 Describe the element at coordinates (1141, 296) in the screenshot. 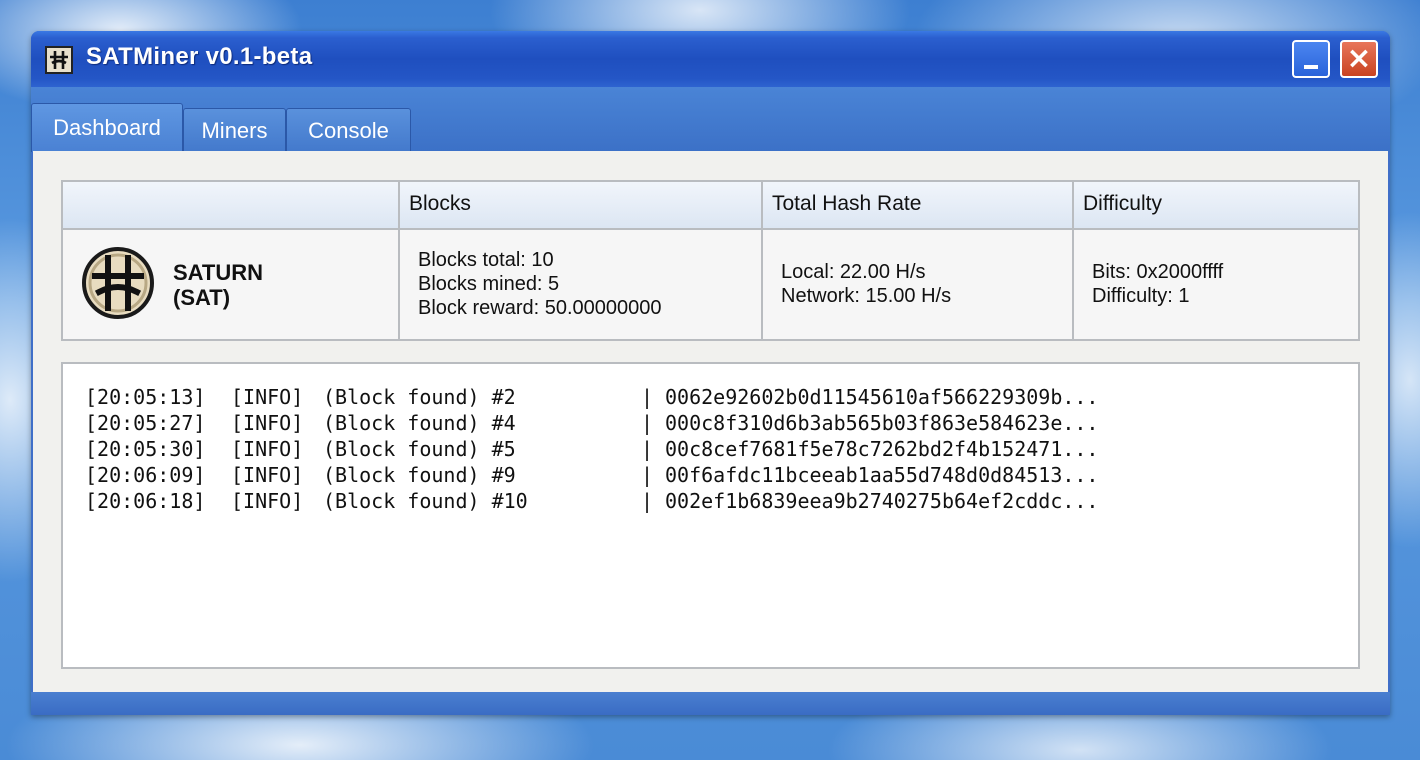

I see `difficulty-value: Difficulty: 1` at that location.